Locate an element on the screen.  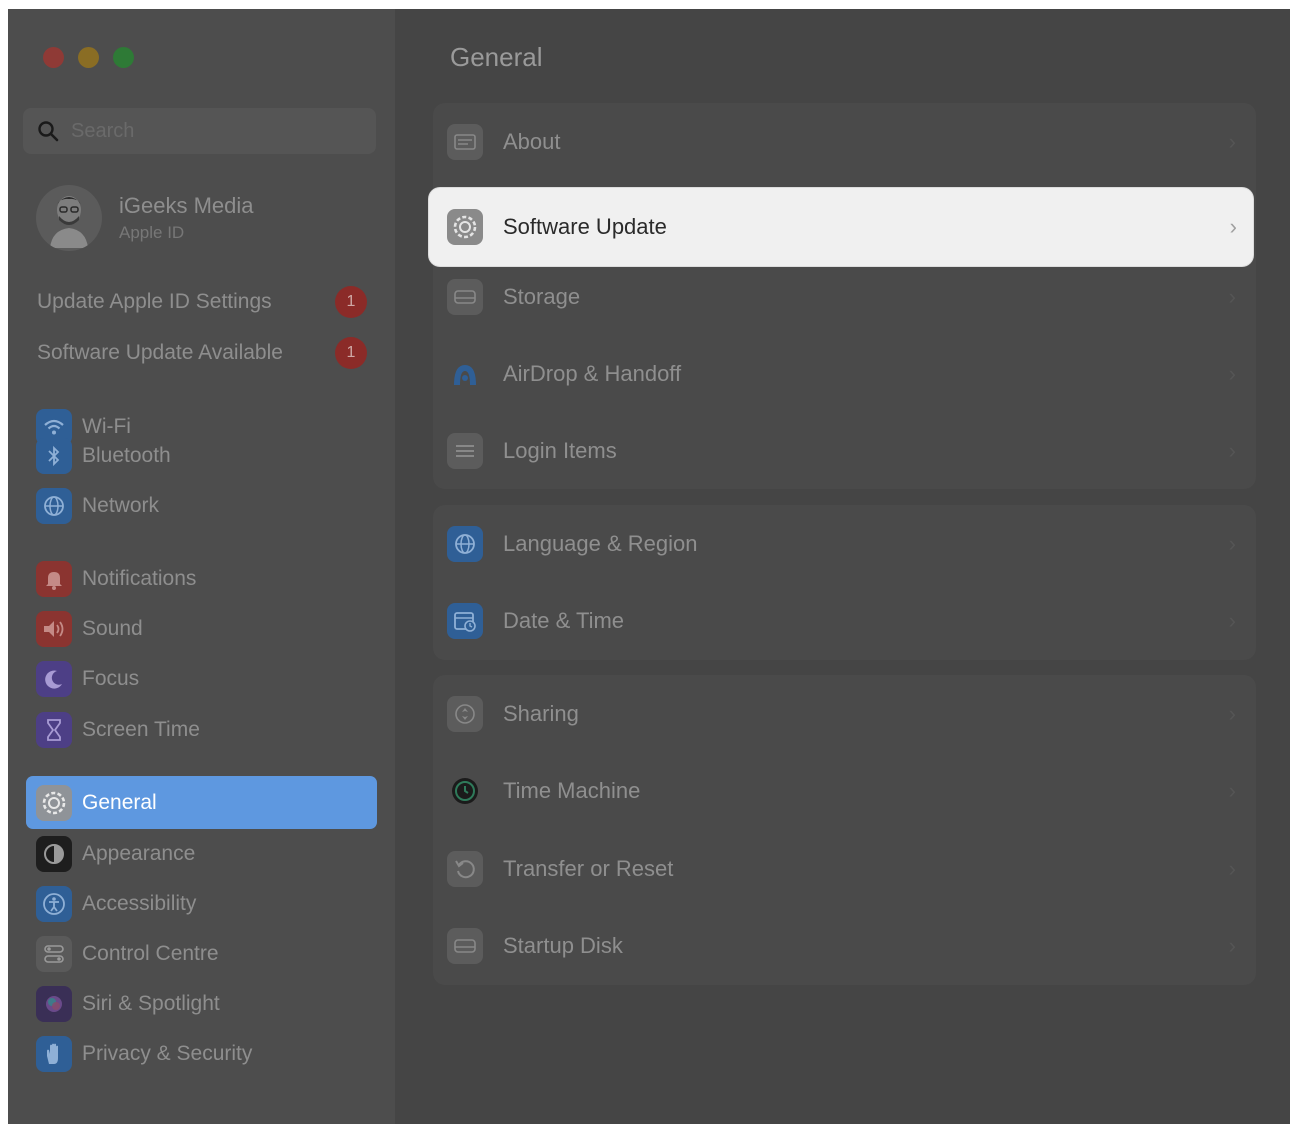
row-label: Software Update is located at coordinates (585, 226).